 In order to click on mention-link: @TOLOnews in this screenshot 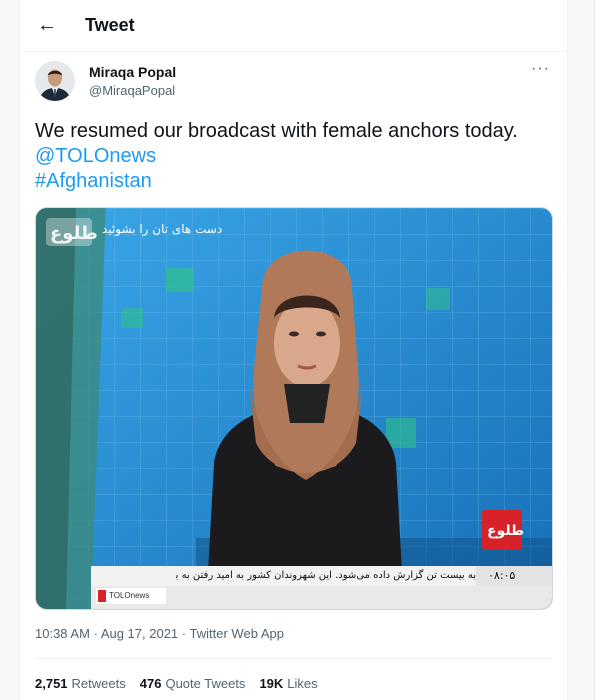, I will do `click(276, 156)`.